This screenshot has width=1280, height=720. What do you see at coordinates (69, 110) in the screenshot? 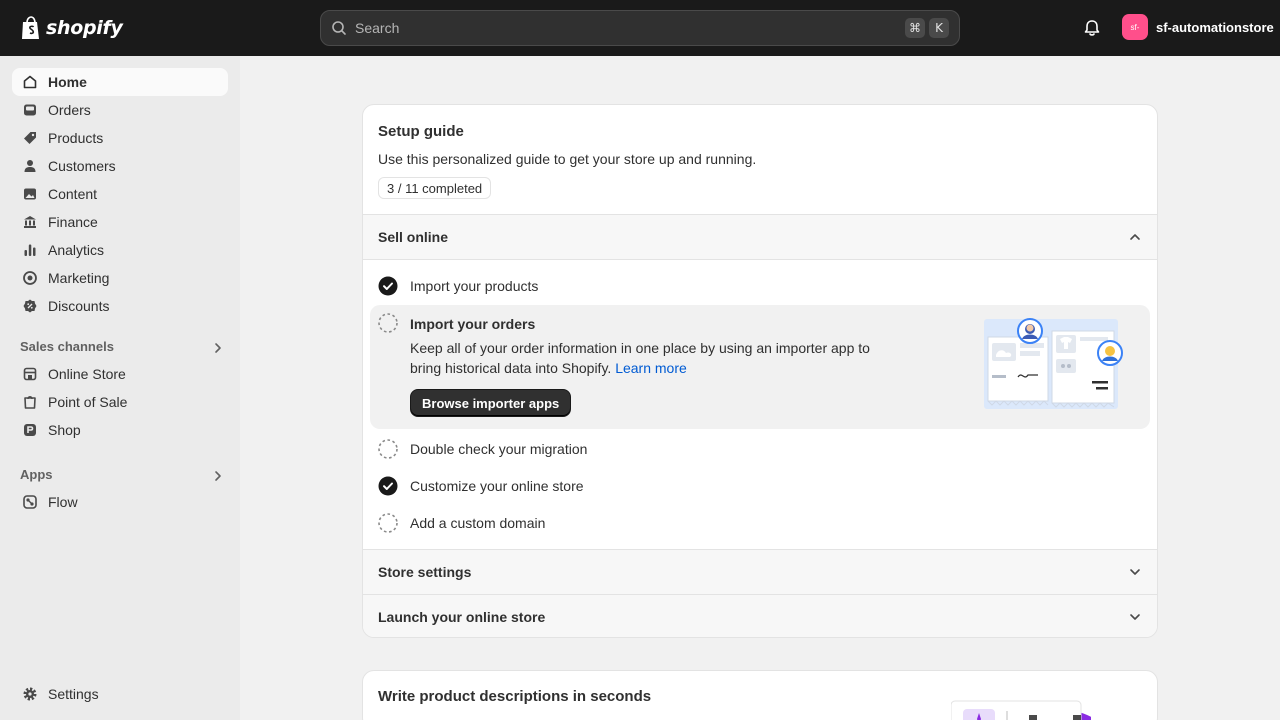
I see `sidebar-item-label: Orders` at bounding box center [69, 110].